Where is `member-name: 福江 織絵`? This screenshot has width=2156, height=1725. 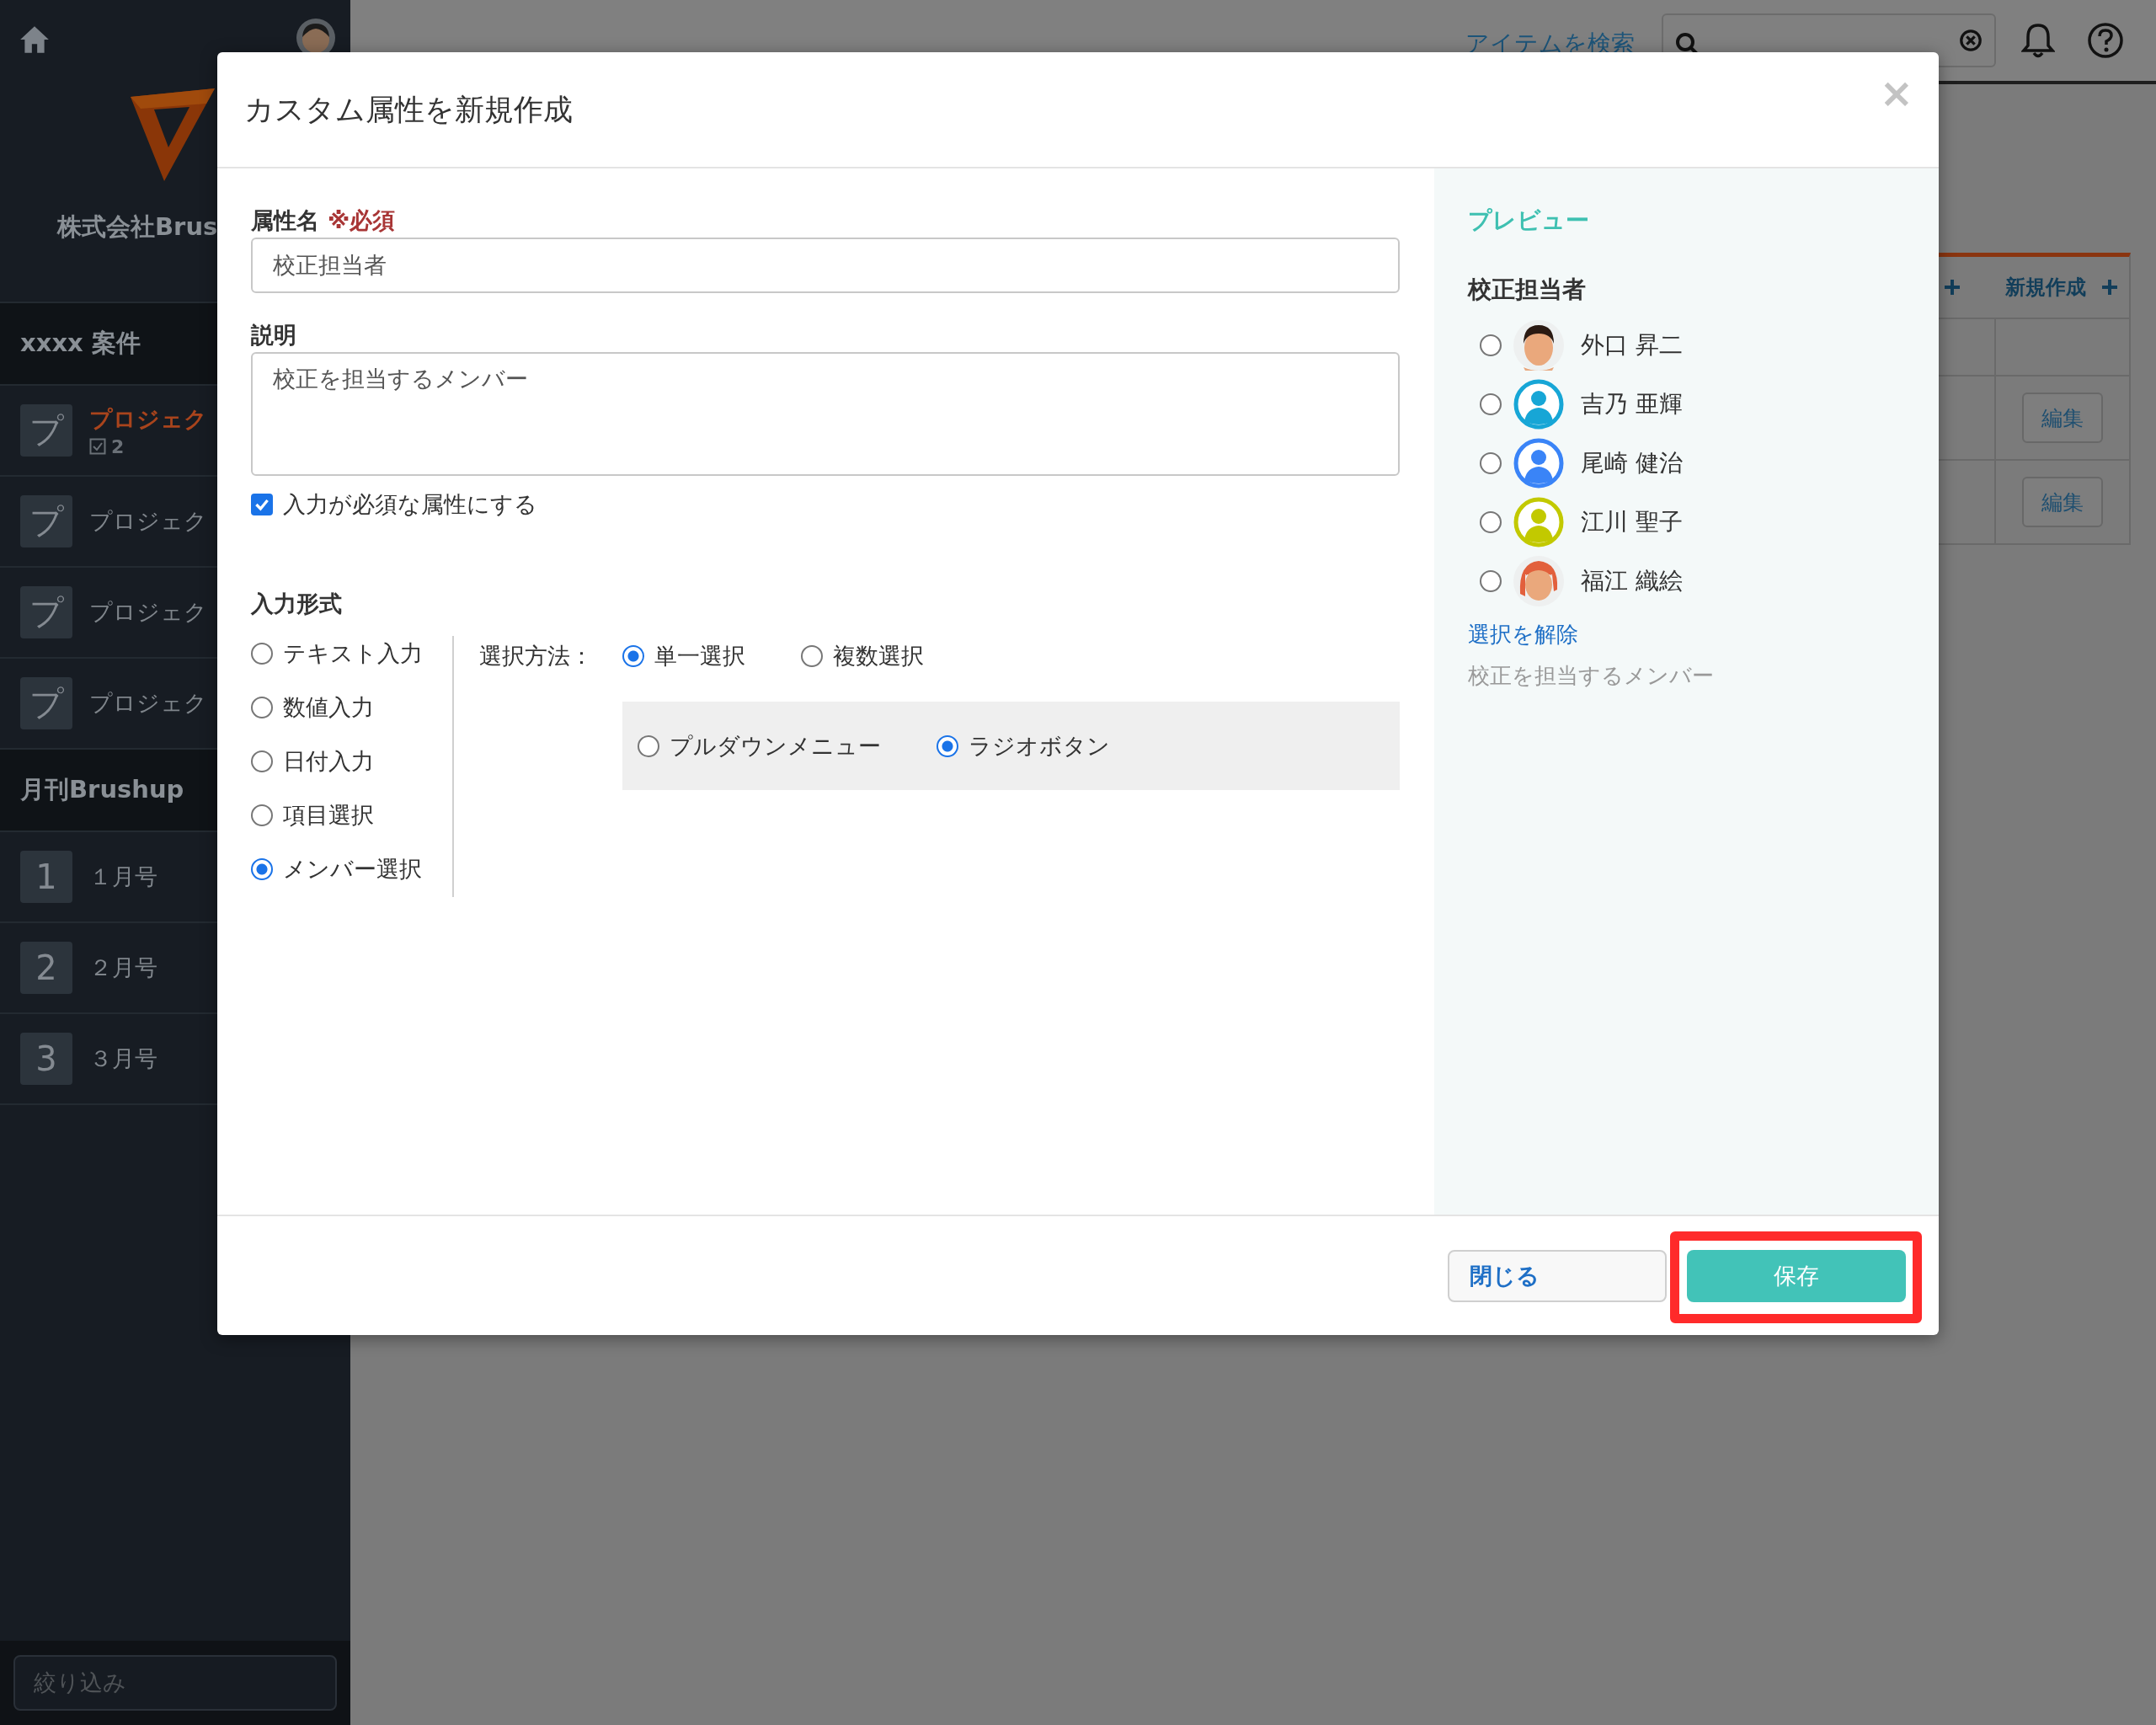 member-name: 福江 織絵 is located at coordinates (1632, 581).